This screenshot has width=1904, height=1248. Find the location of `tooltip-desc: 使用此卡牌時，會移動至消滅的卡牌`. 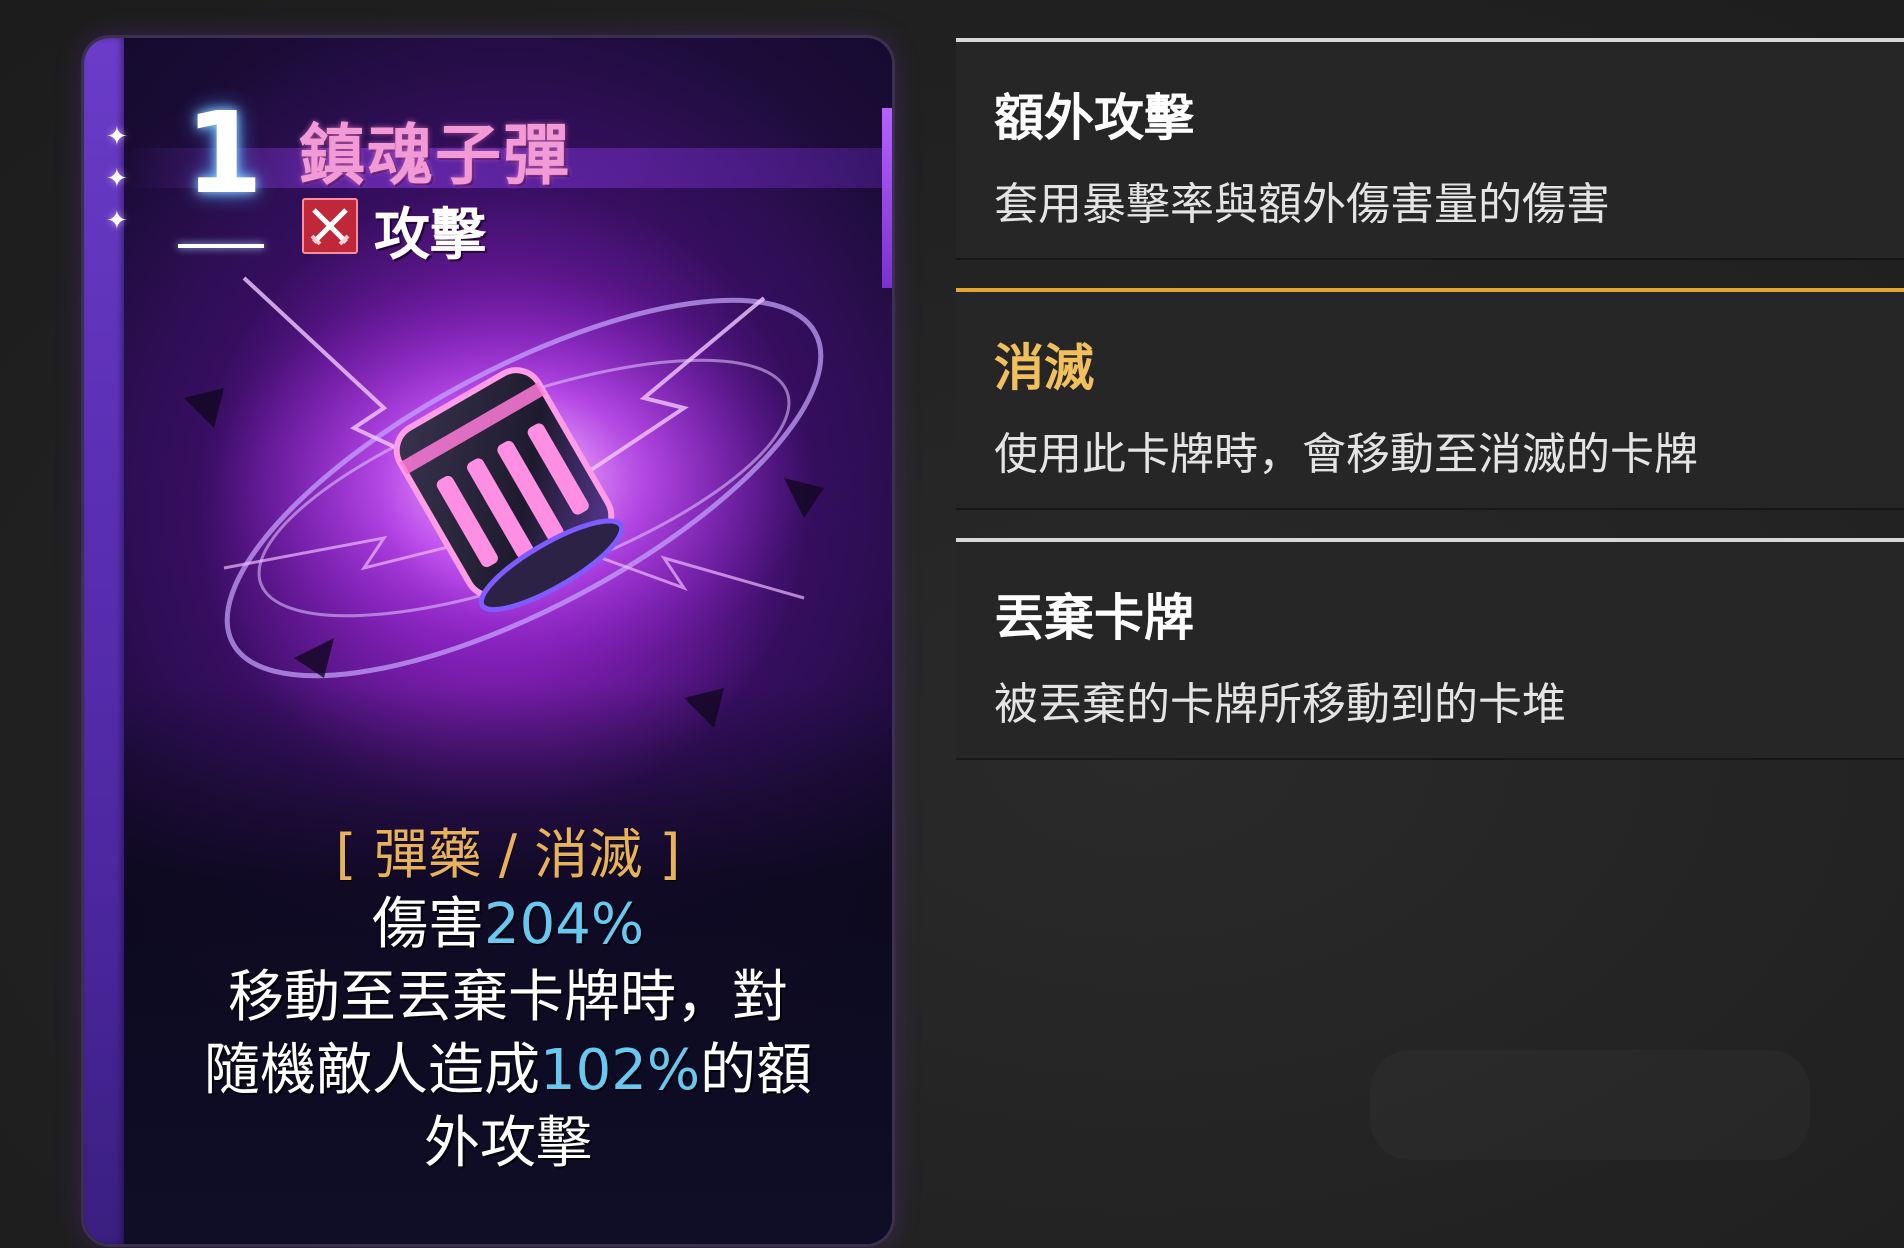

tooltip-desc: 使用此卡牌時，會移動至消滅的卡牌 is located at coordinates (1346, 454).